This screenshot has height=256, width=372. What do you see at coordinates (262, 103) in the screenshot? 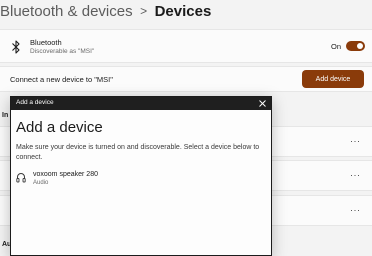
I see `close-icon` at bounding box center [262, 103].